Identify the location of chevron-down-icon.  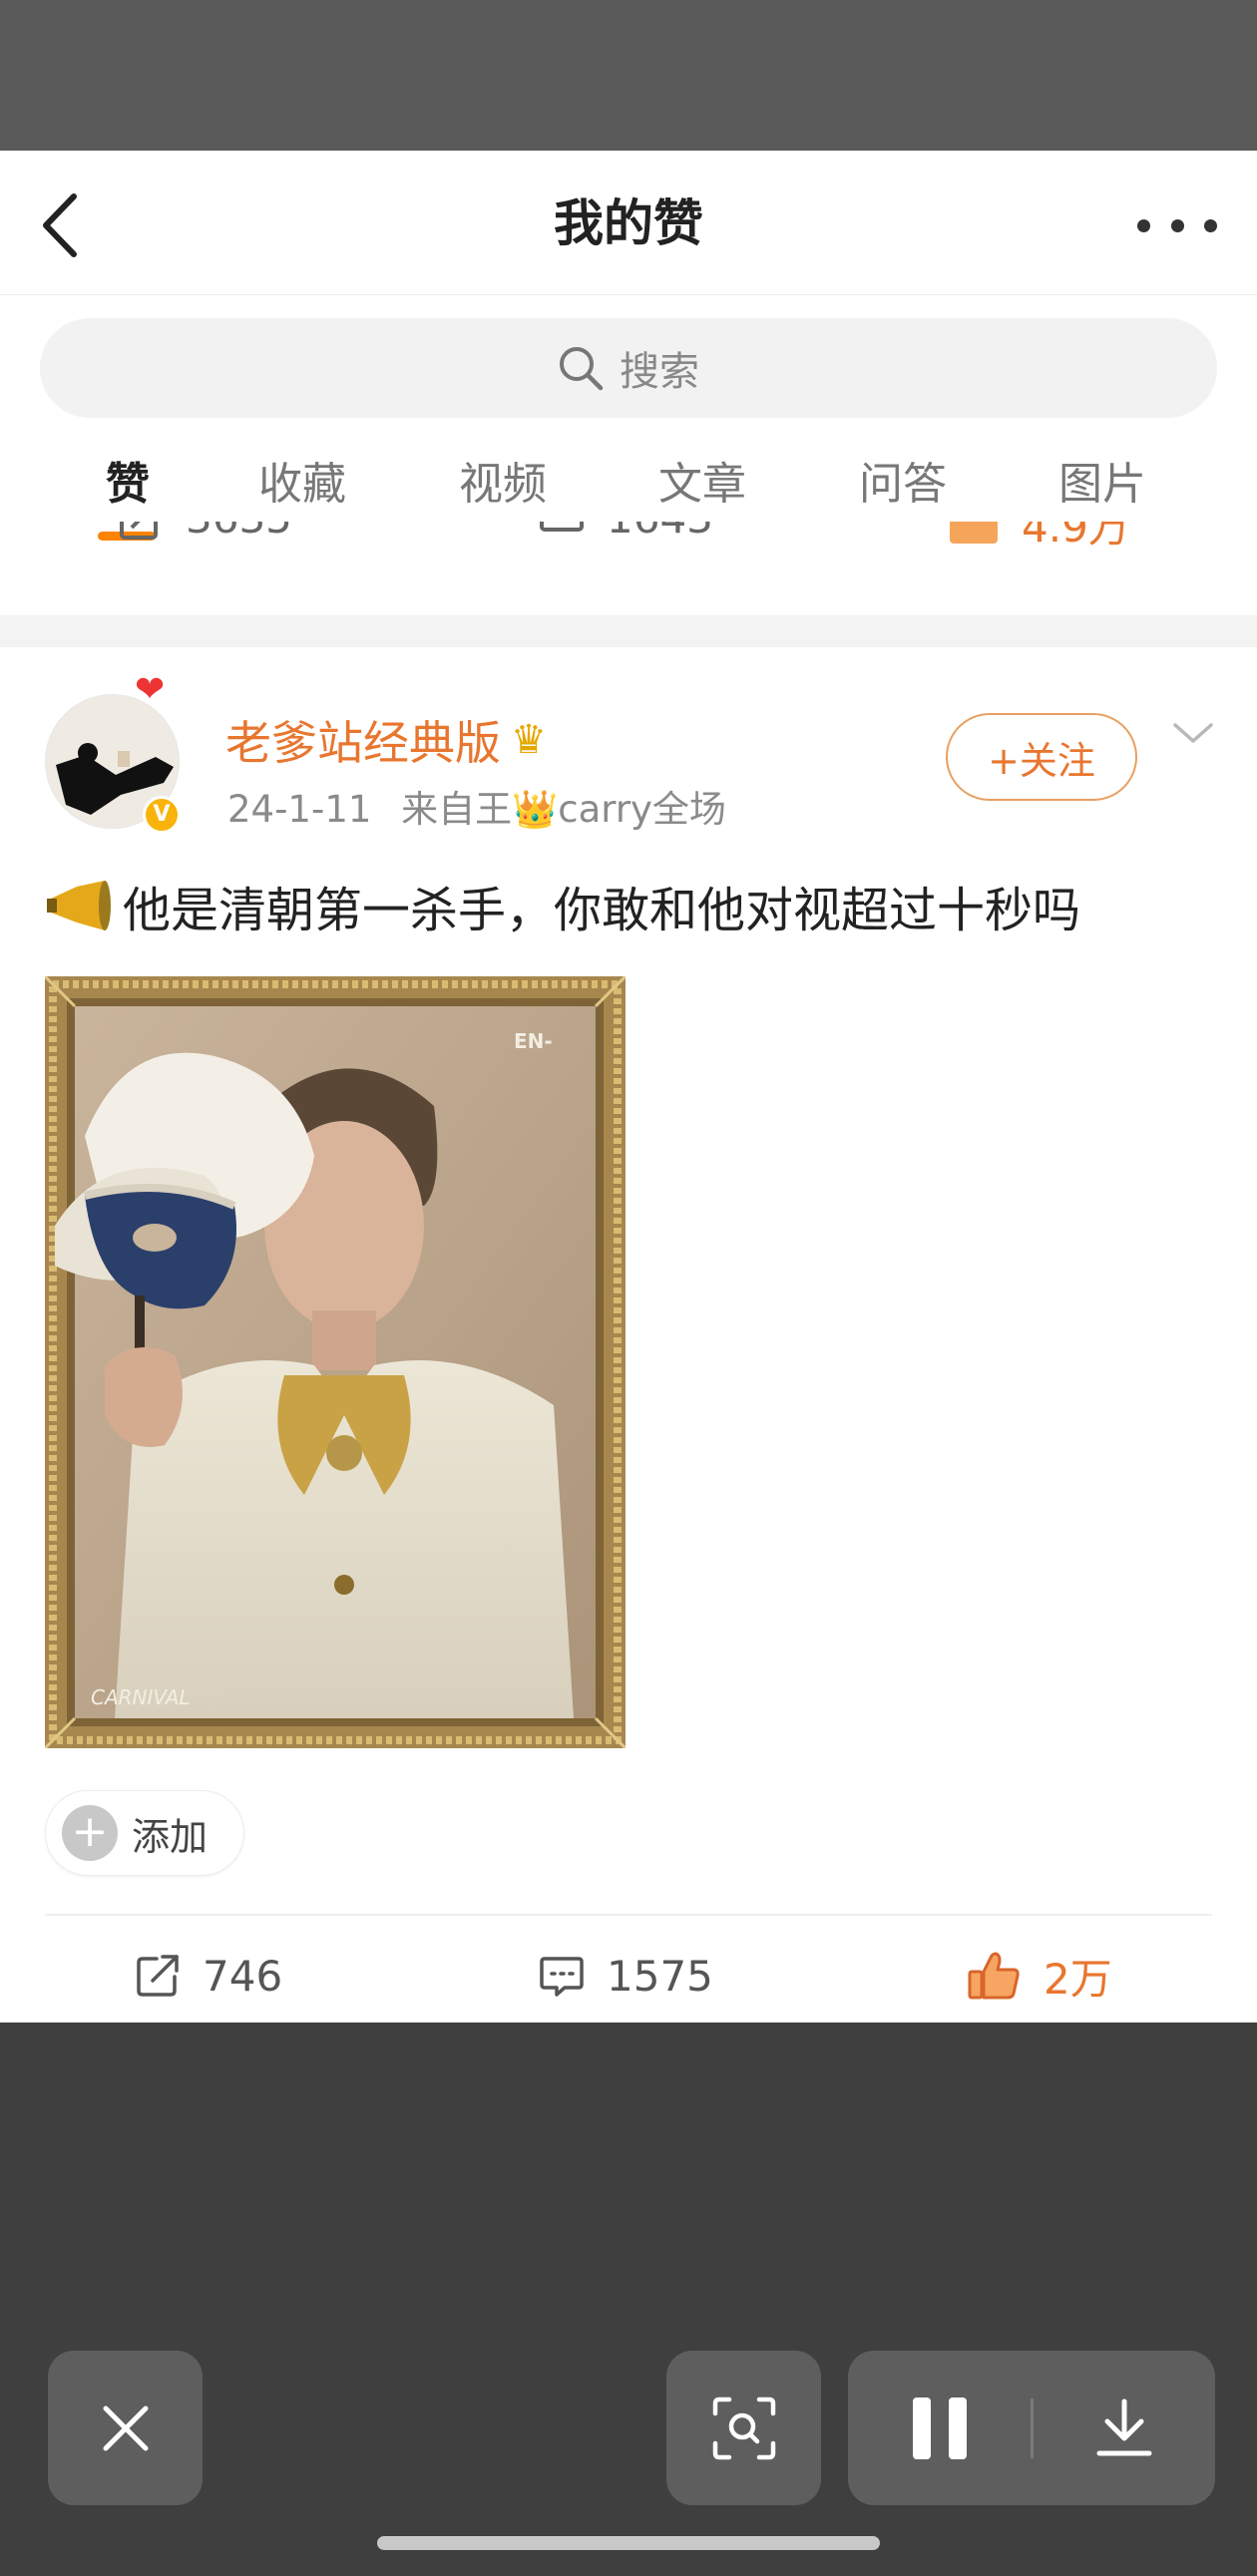
(1193, 733).